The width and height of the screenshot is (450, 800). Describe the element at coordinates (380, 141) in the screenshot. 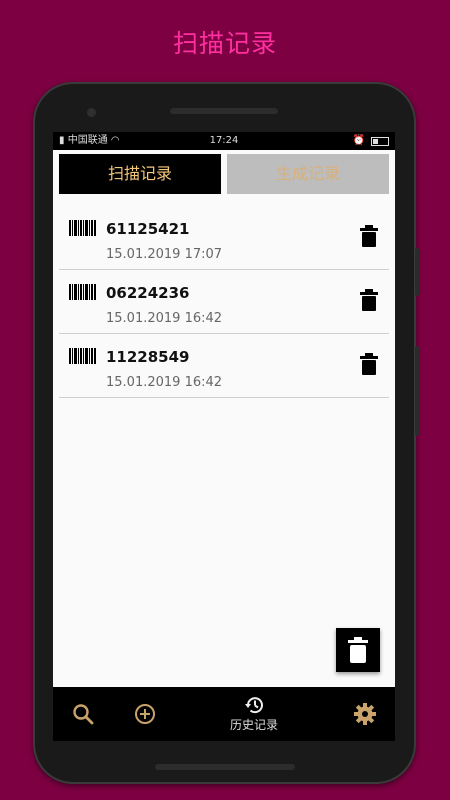

I see `battery-icon` at that location.